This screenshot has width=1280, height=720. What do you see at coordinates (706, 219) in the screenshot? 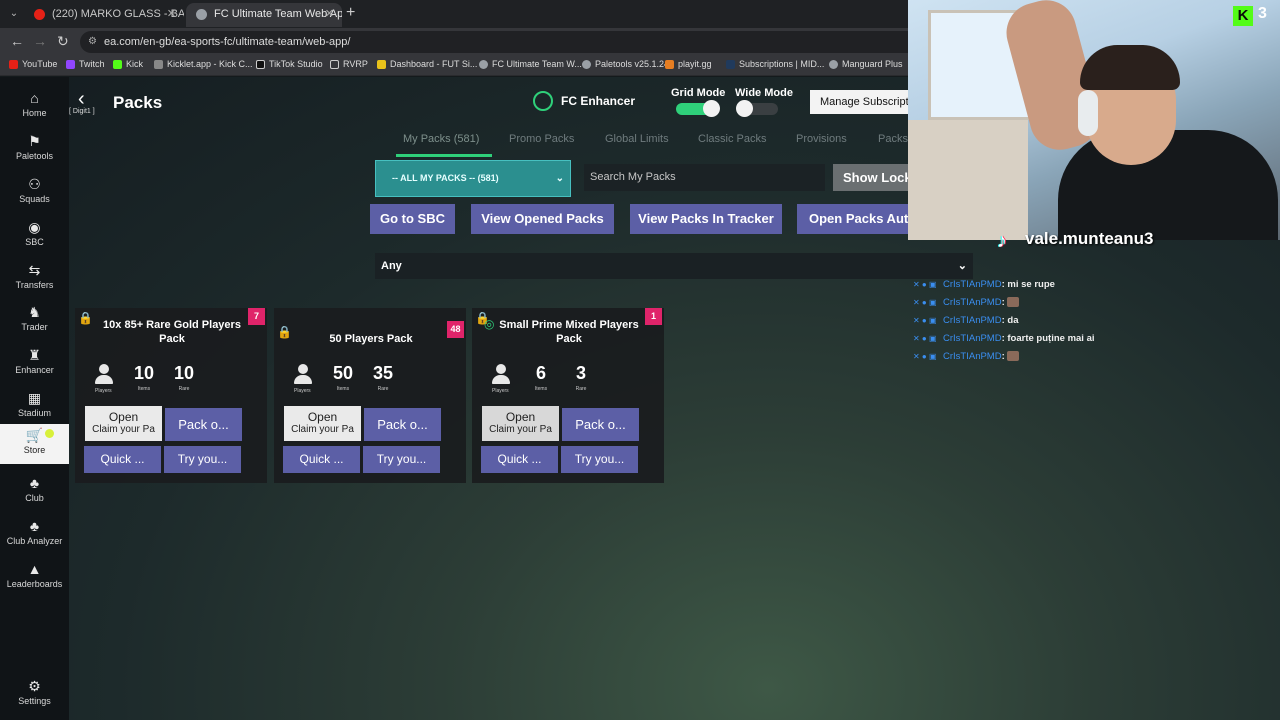
I see `view-packs-in-tracker-button: View Packs In Tracker` at bounding box center [706, 219].